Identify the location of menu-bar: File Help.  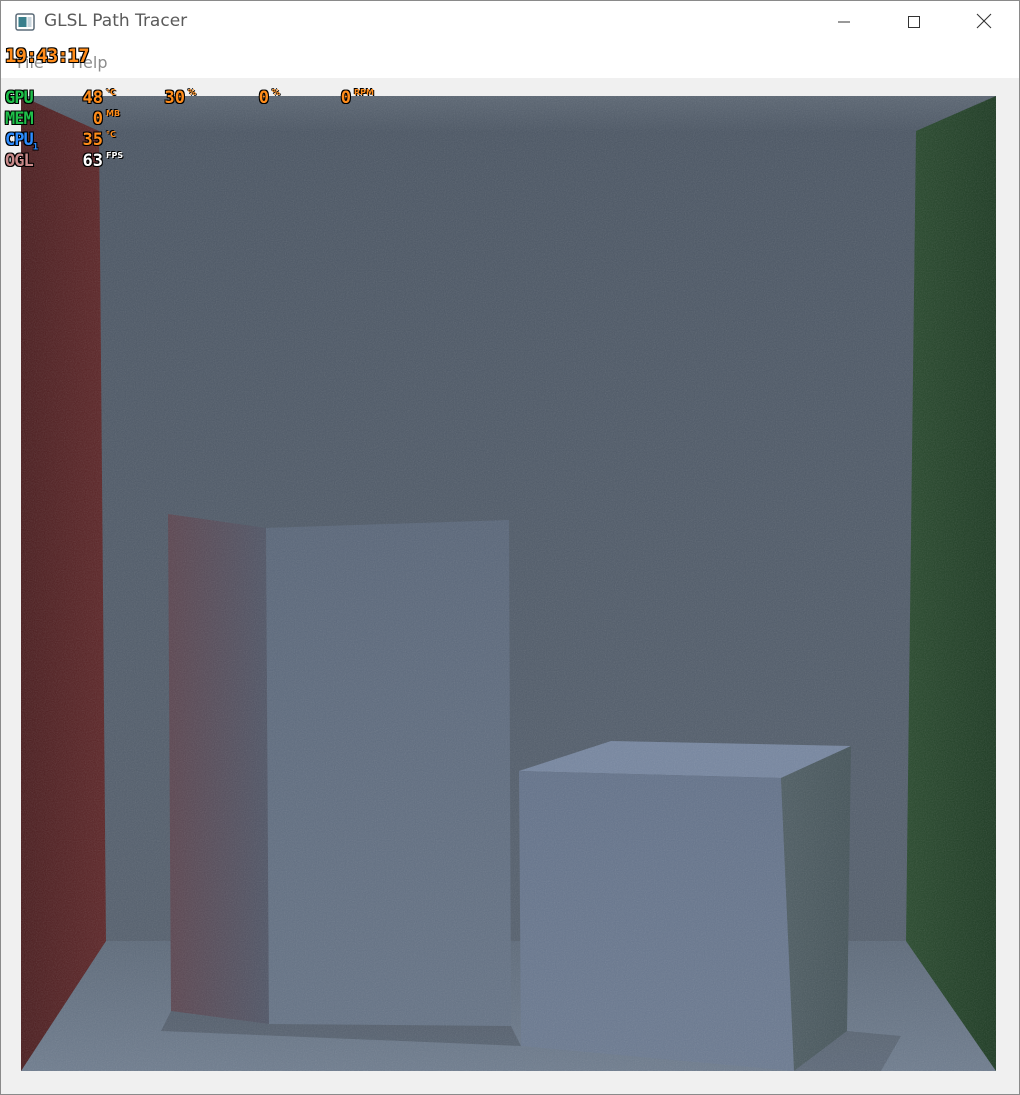
(510, 61).